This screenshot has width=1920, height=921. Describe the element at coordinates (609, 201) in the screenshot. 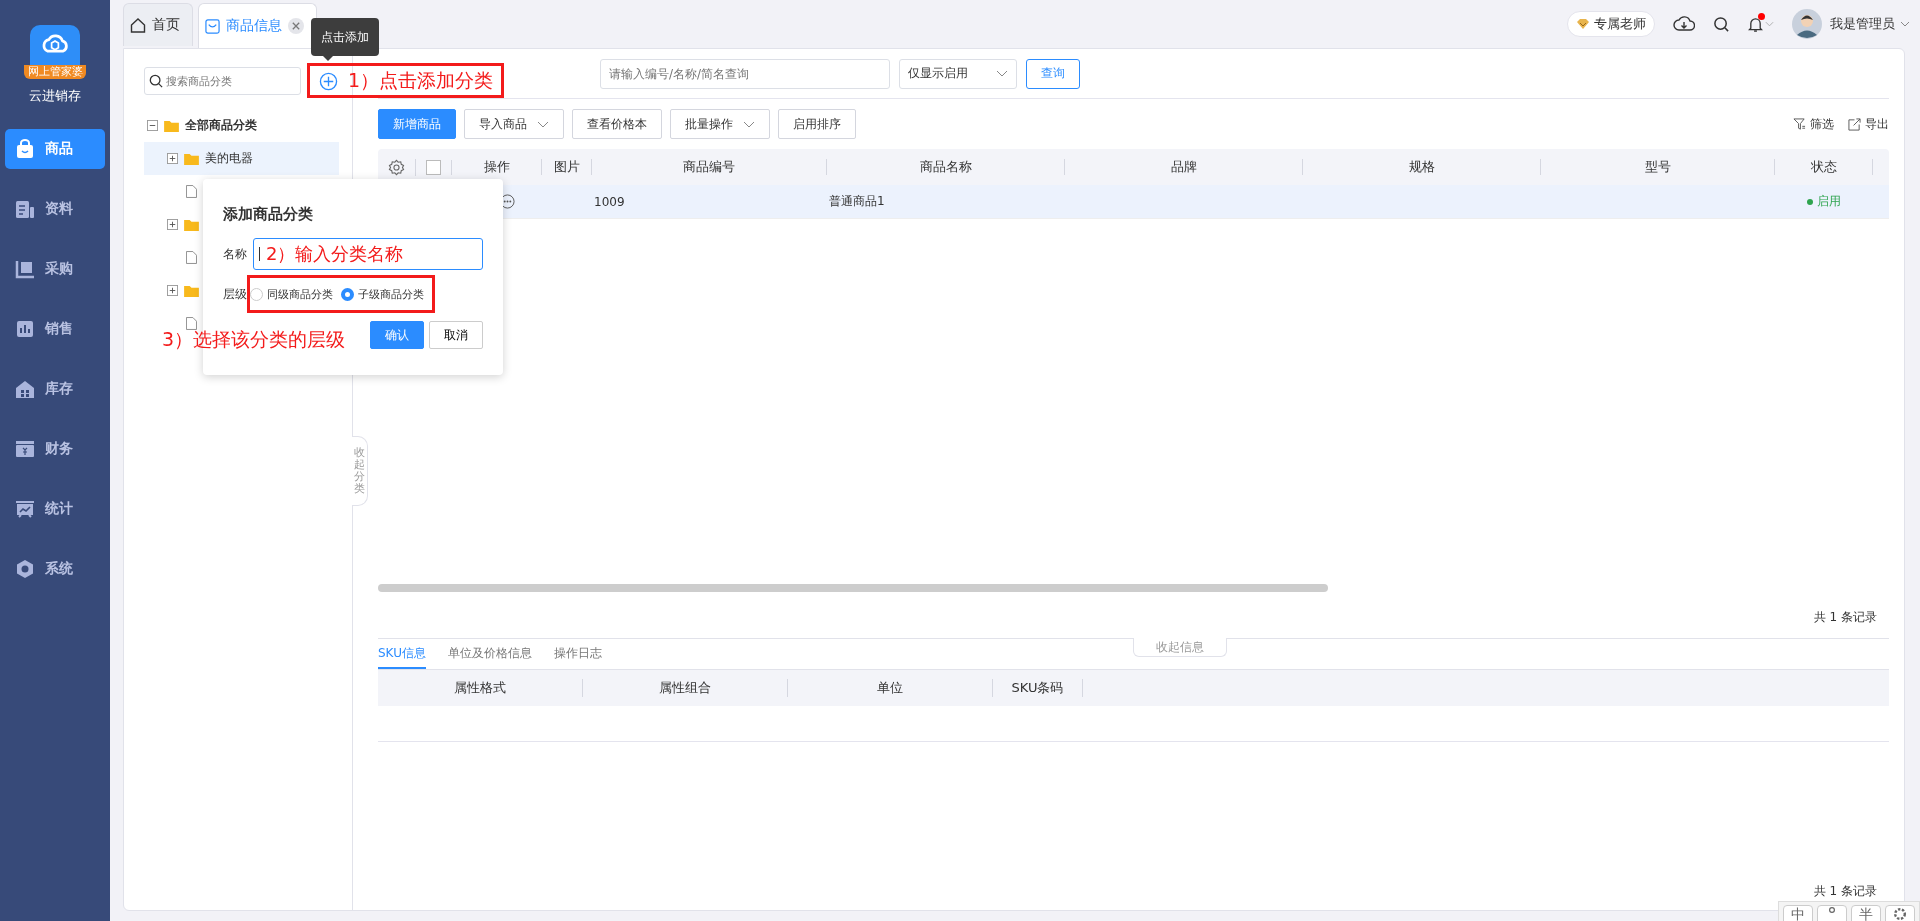

I see `table-cell: 1009` at that location.